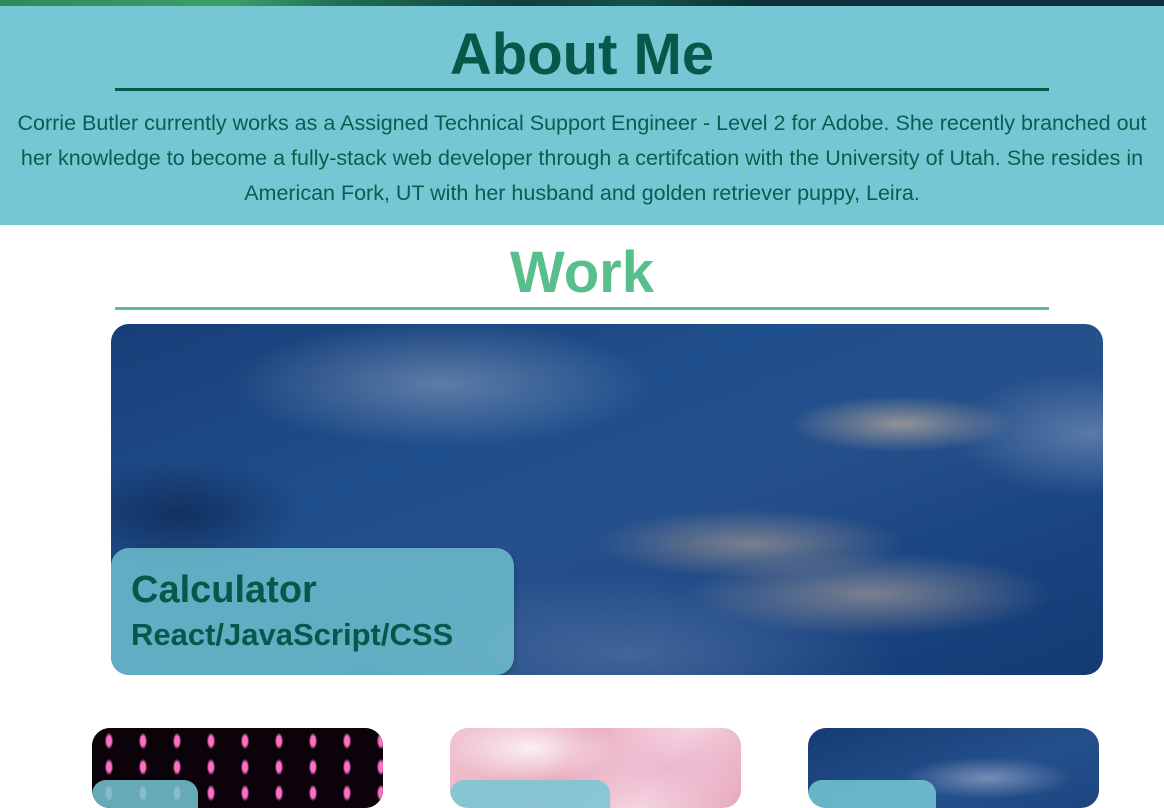 The height and width of the screenshot is (808, 1164). I want to click on work-divider, so click(582, 308).